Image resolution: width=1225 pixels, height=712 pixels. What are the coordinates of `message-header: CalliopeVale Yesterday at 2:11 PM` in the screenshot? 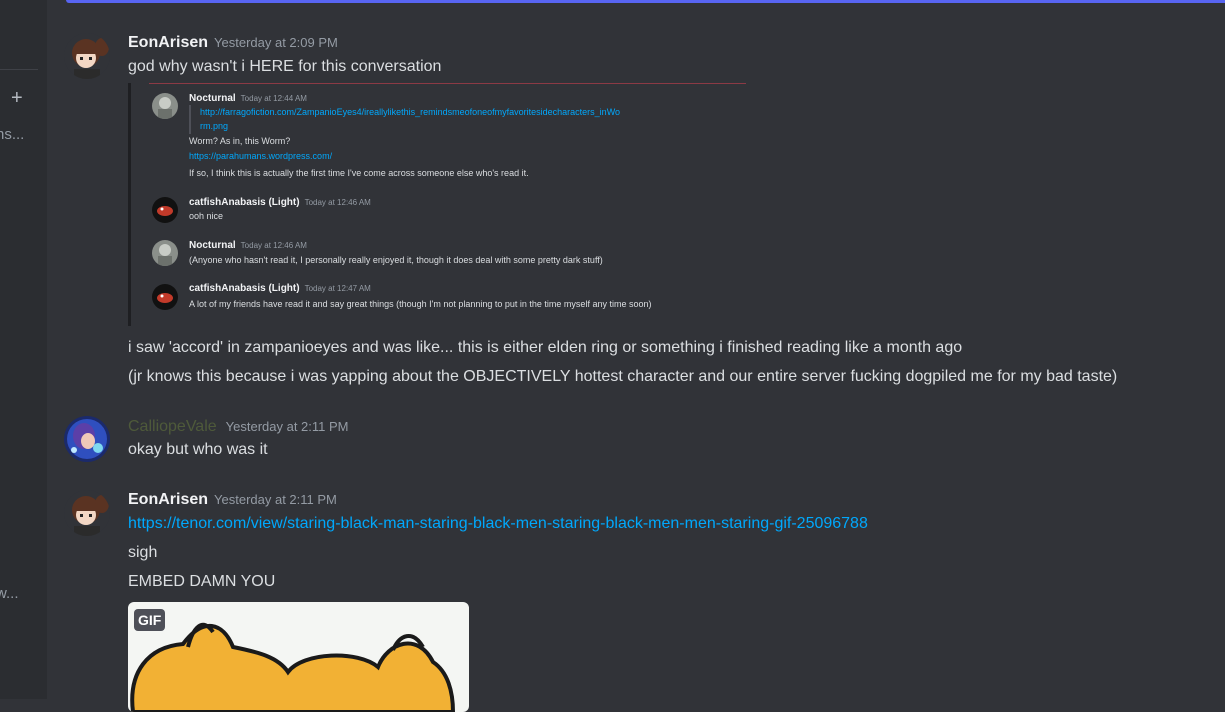 It's located at (238, 427).